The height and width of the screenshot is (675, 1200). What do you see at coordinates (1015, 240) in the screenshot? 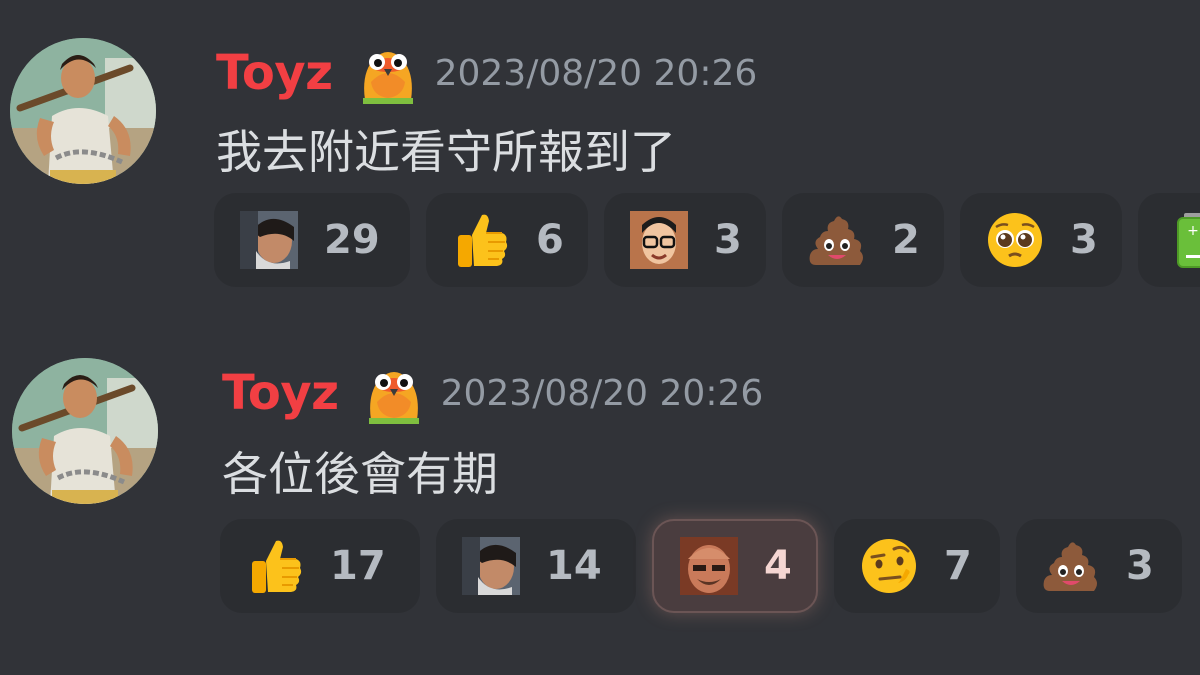
I see `pleading-face-icon` at bounding box center [1015, 240].